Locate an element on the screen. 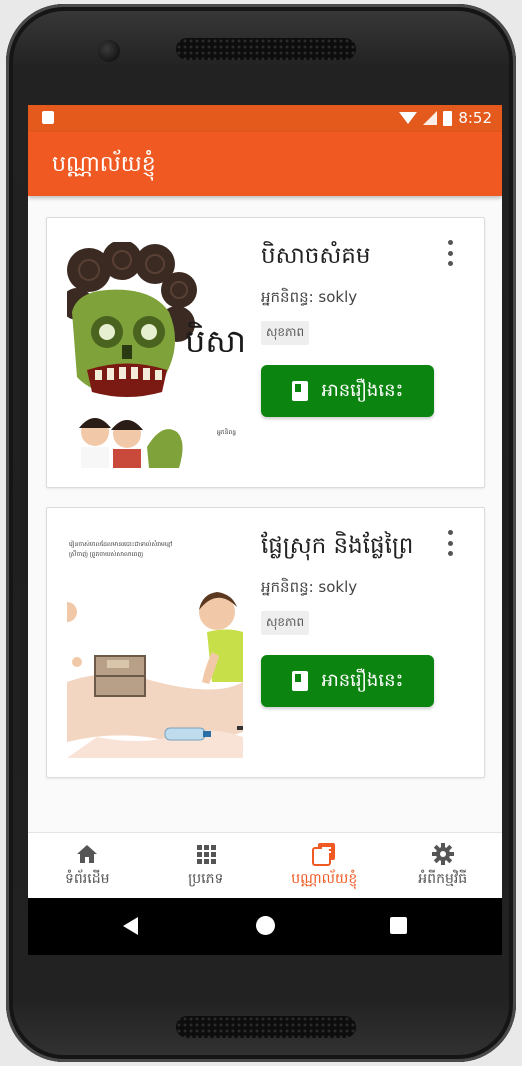 This screenshot has height=1066, width=522. nav-label-my-library: បណ្ណាល័យខ្ញុំ is located at coordinates (324, 879).